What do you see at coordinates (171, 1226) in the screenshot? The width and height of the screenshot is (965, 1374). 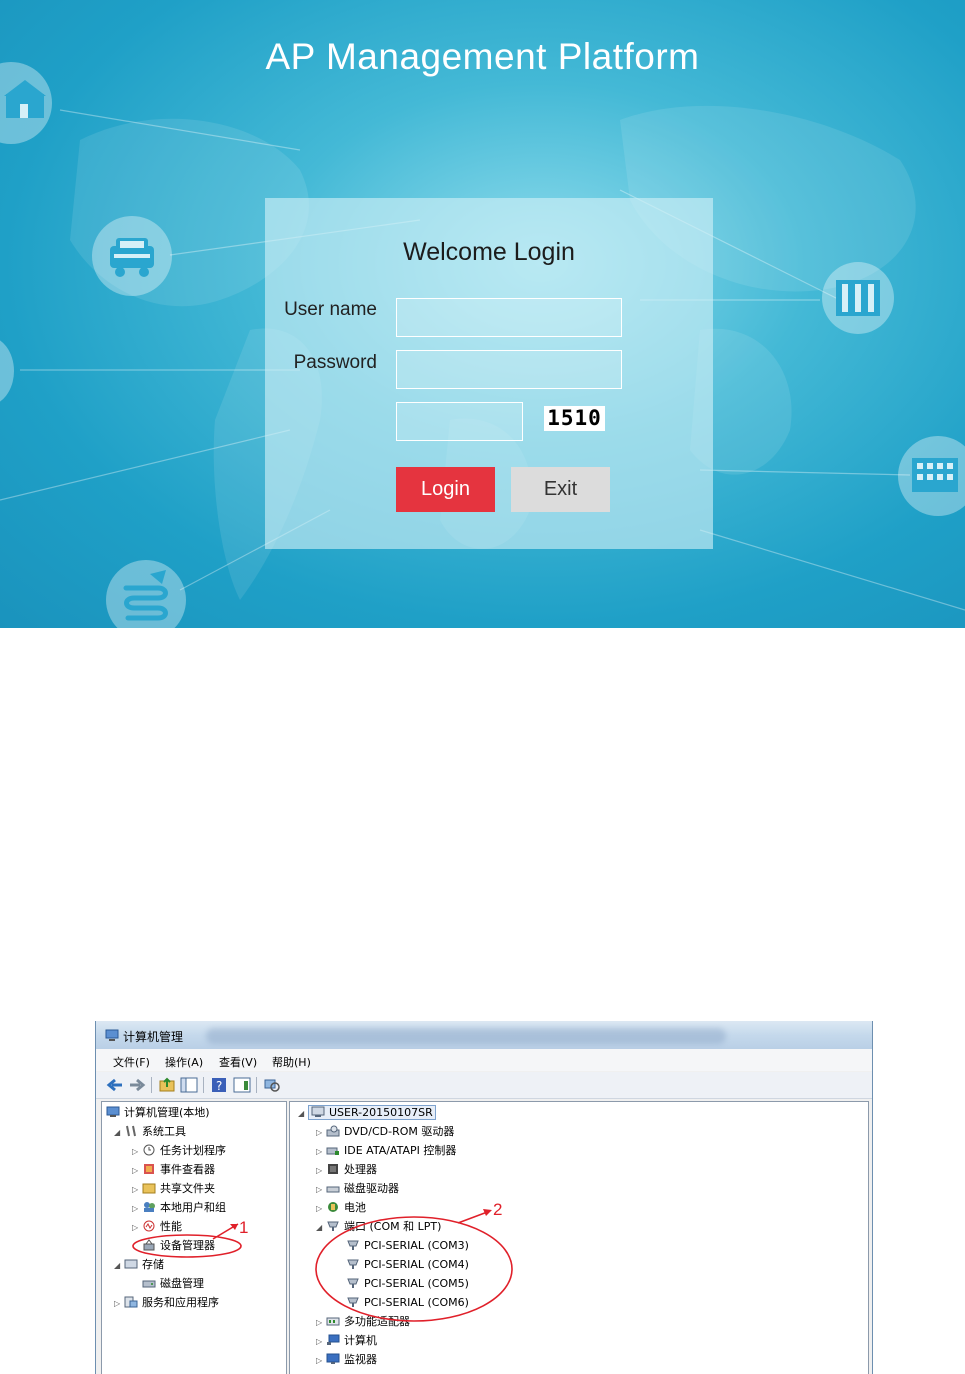 I see `tree-label: 性能` at bounding box center [171, 1226].